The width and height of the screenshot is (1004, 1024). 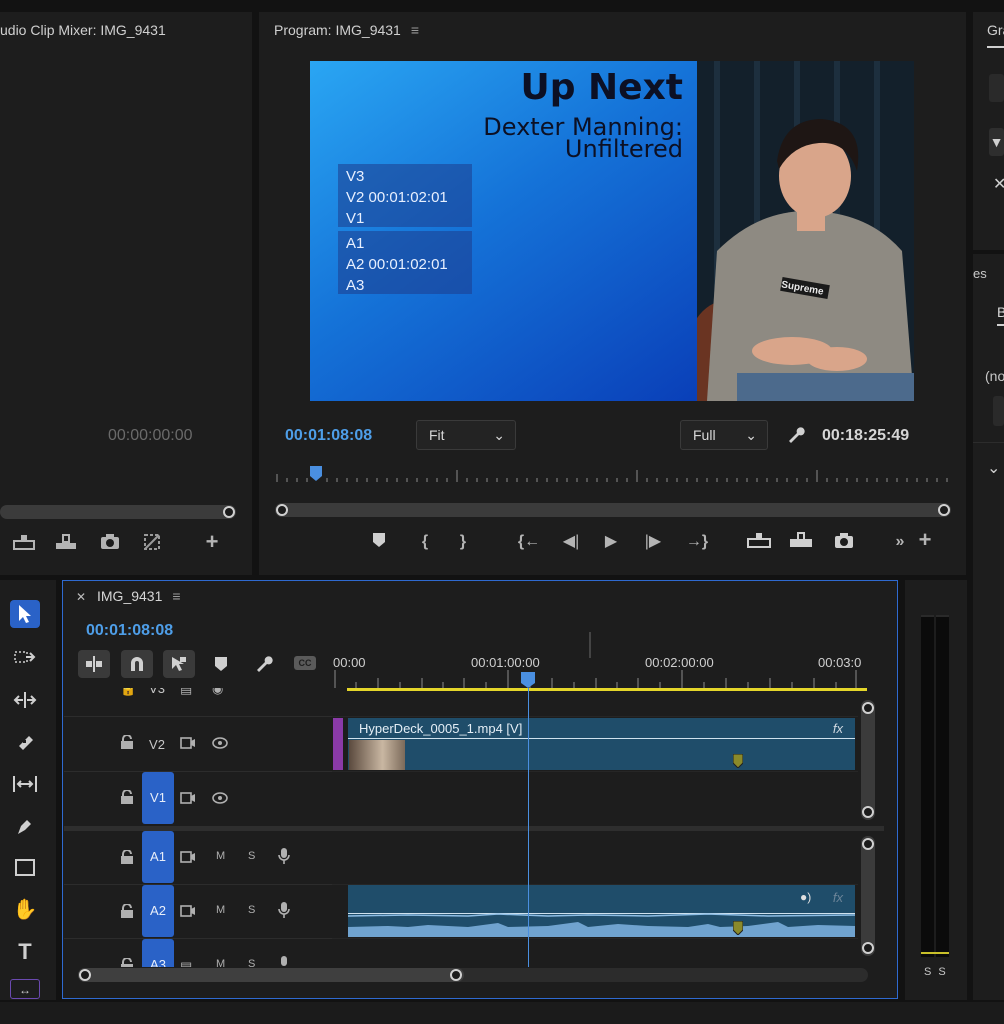 What do you see at coordinates (697, 542) in the screenshot?
I see `go-to-out-icon: →}` at bounding box center [697, 542].